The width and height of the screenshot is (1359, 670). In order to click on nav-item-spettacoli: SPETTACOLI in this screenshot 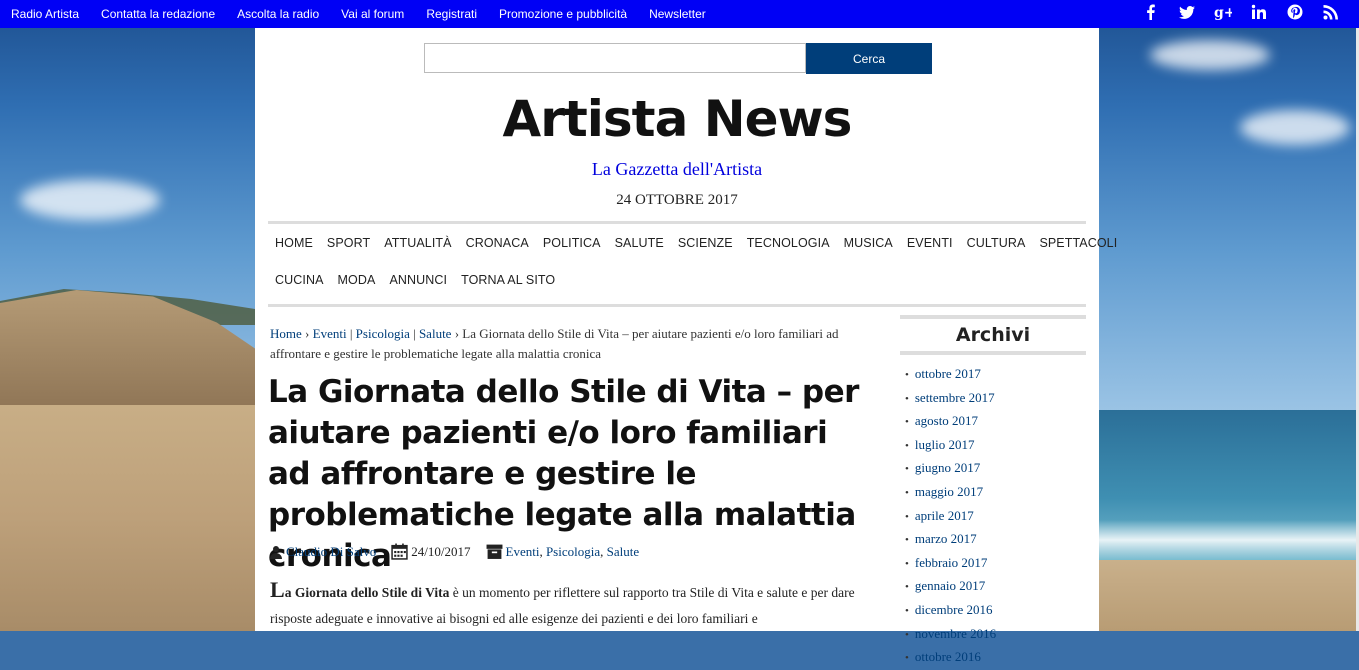, I will do `click(1078, 243)`.